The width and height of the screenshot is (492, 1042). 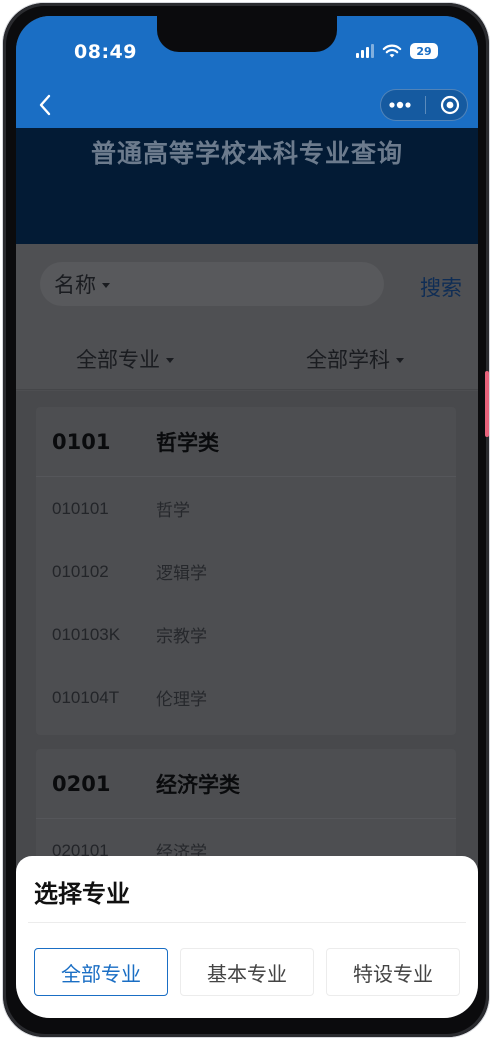 What do you see at coordinates (348, 360) in the screenshot?
I see `subject-filter-label: 全部学科` at bounding box center [348, 360].